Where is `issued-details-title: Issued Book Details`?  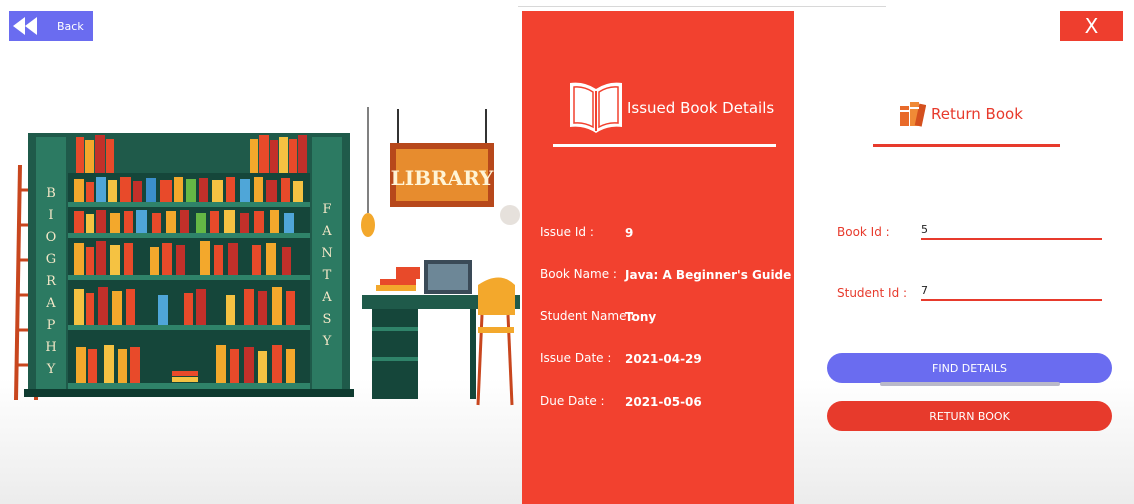 issued-details-title: Issued Book Details is located at coordinates (701, 108).